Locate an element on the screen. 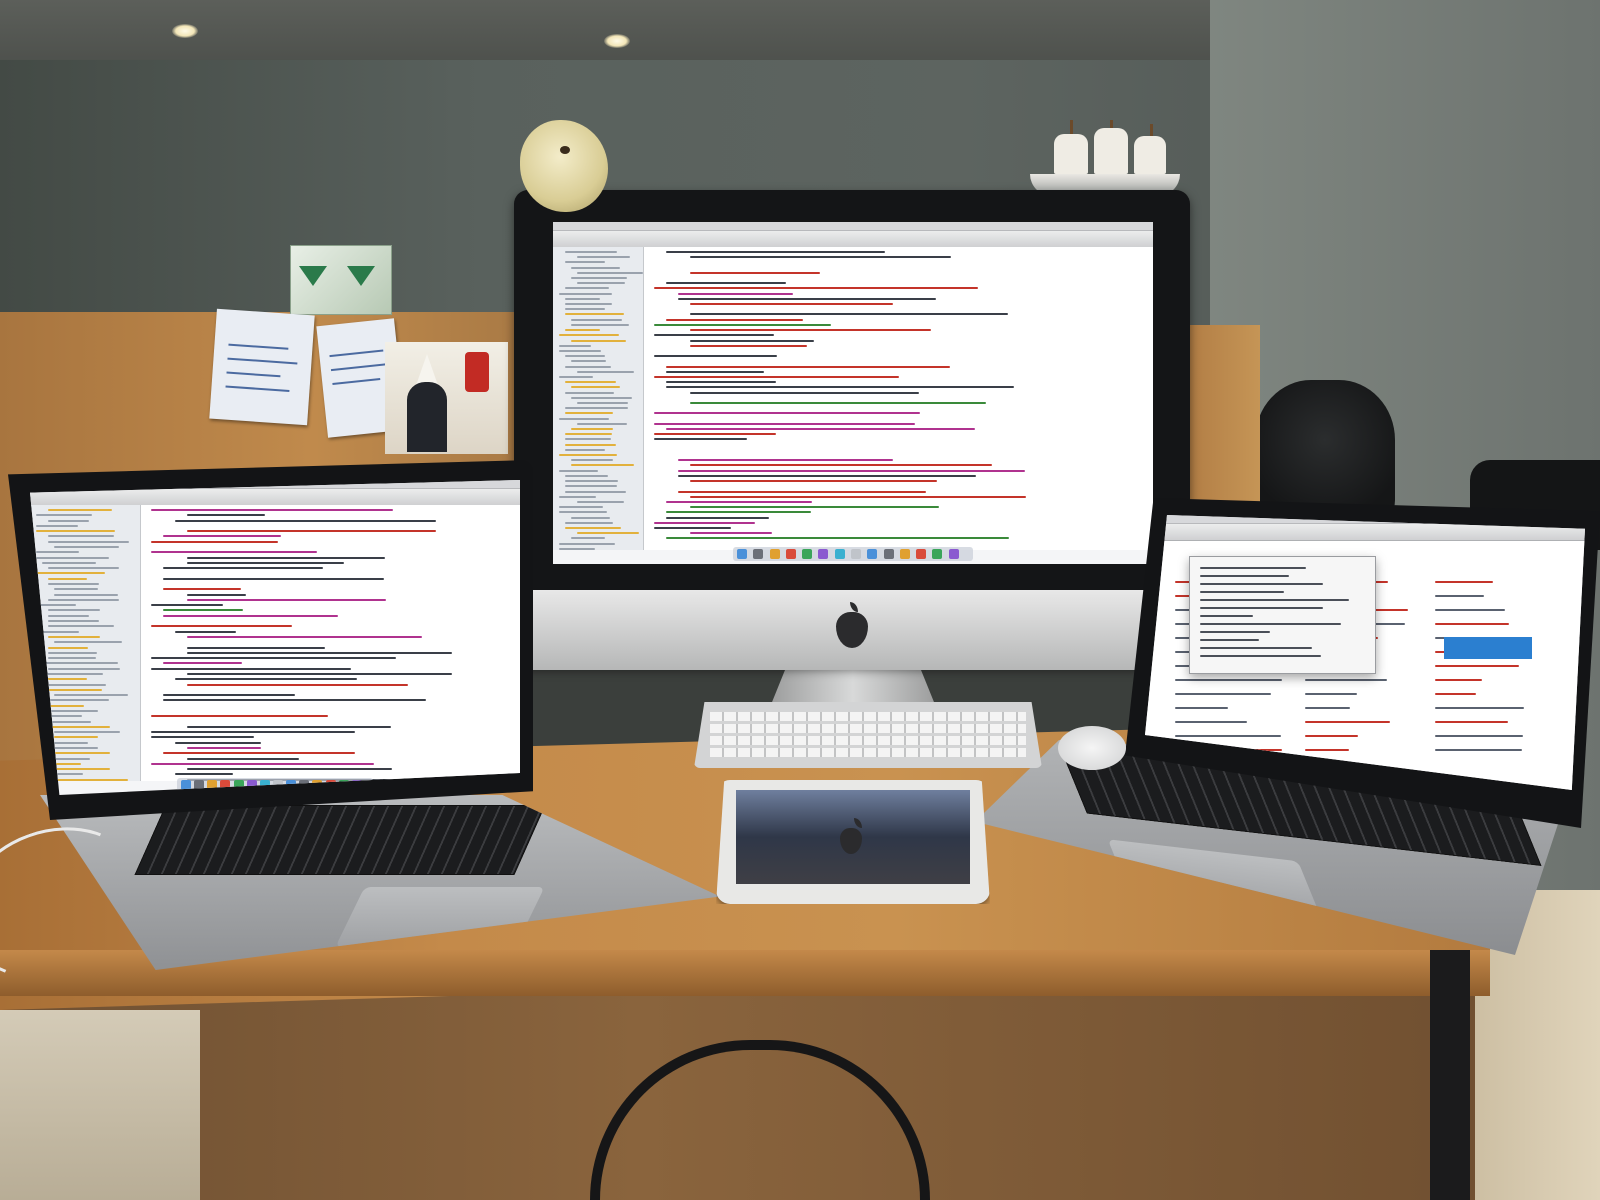 This screenshot has width=1600, height=1200. ipad-icon is located at coordinates (853, 842).